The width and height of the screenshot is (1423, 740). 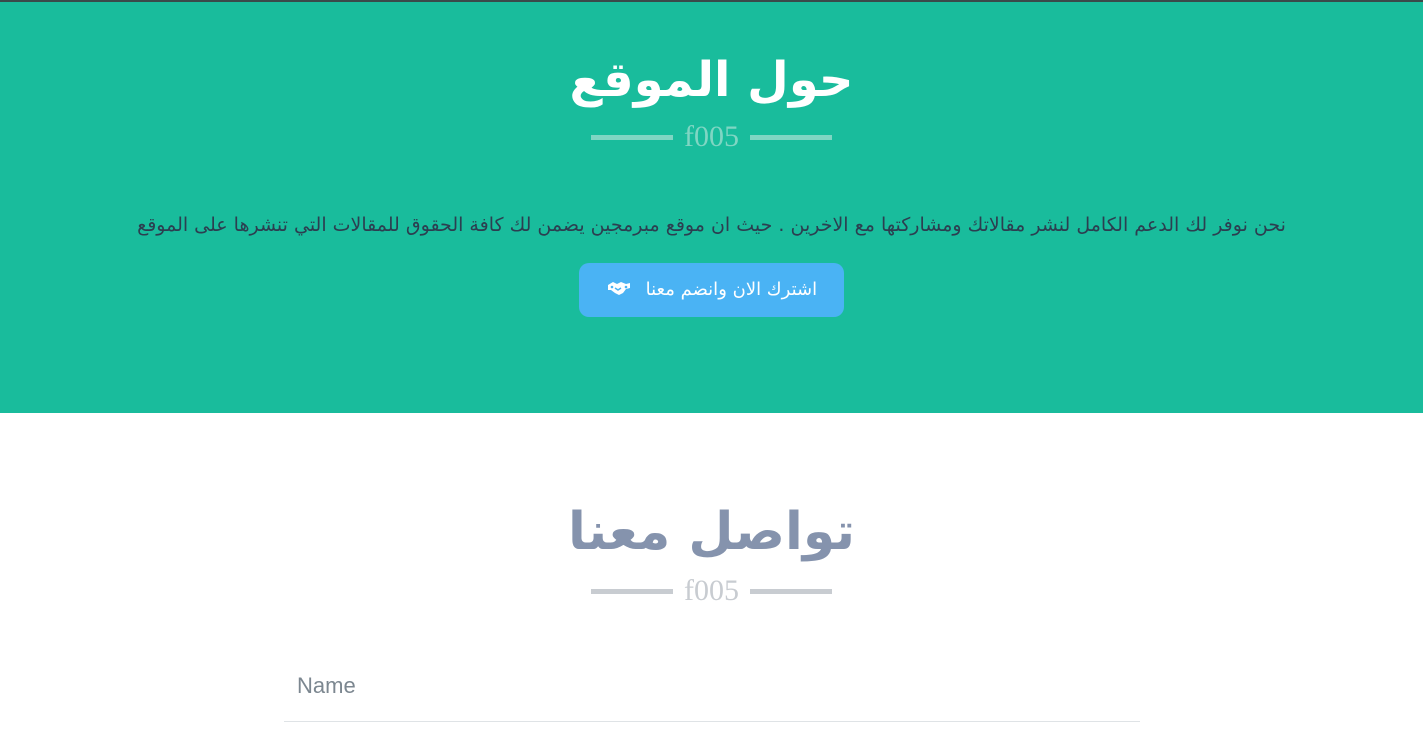 I want to click on about-divider: f005, so click(x=711, y=137).